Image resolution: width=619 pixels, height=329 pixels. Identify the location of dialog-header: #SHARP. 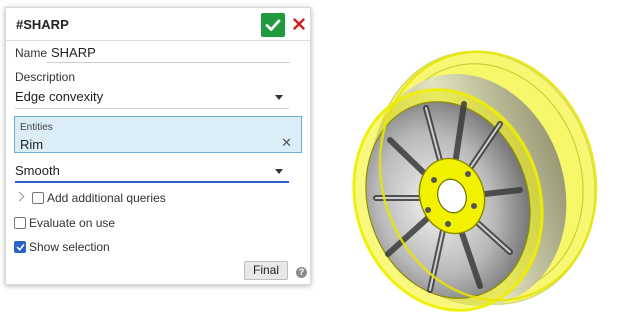
(158, 24).